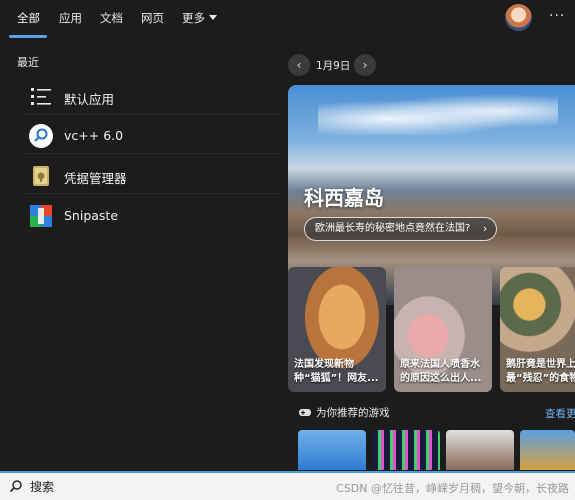 Image resolution: width=575 pixels, height=500 pixels. I want to click on active-tab-indicator, so click(28, 36).